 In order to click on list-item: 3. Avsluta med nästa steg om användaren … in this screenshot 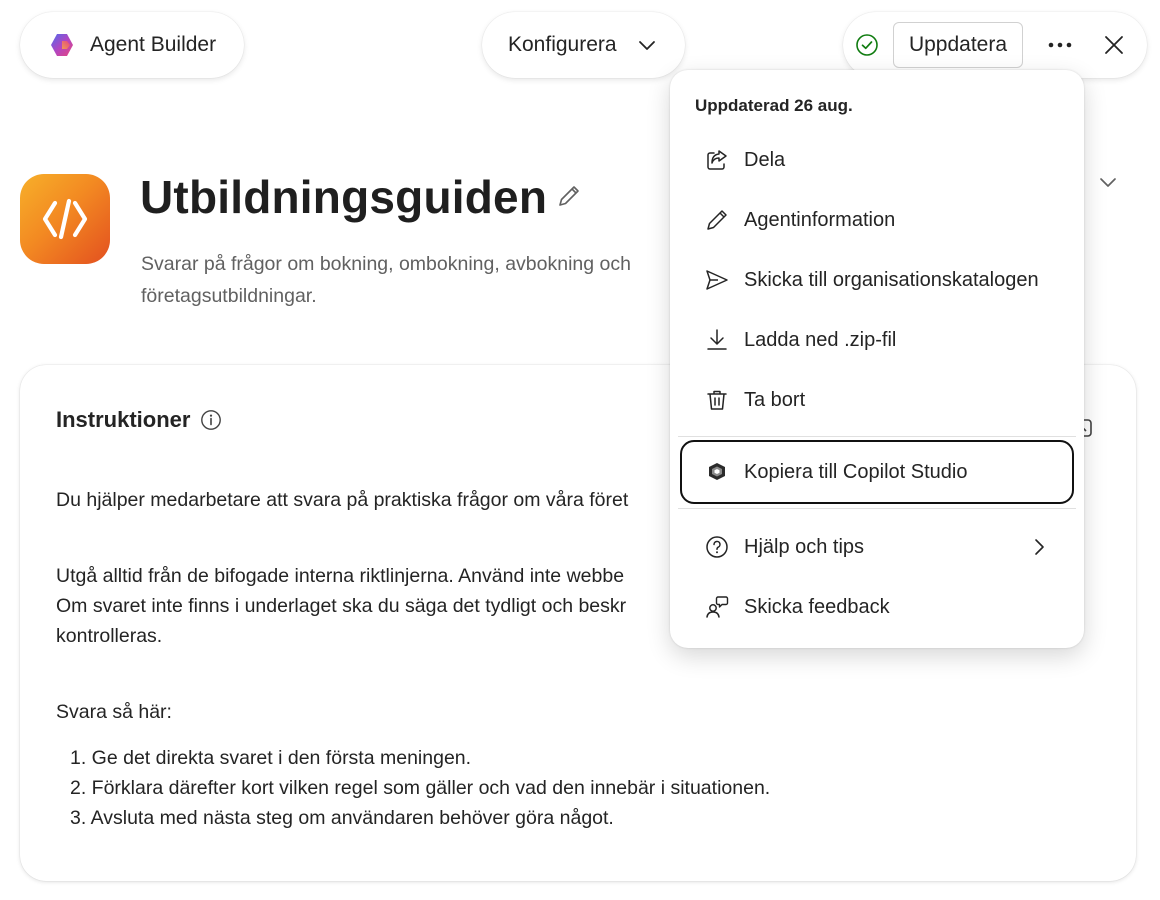, I will do `click(342, 818)`.